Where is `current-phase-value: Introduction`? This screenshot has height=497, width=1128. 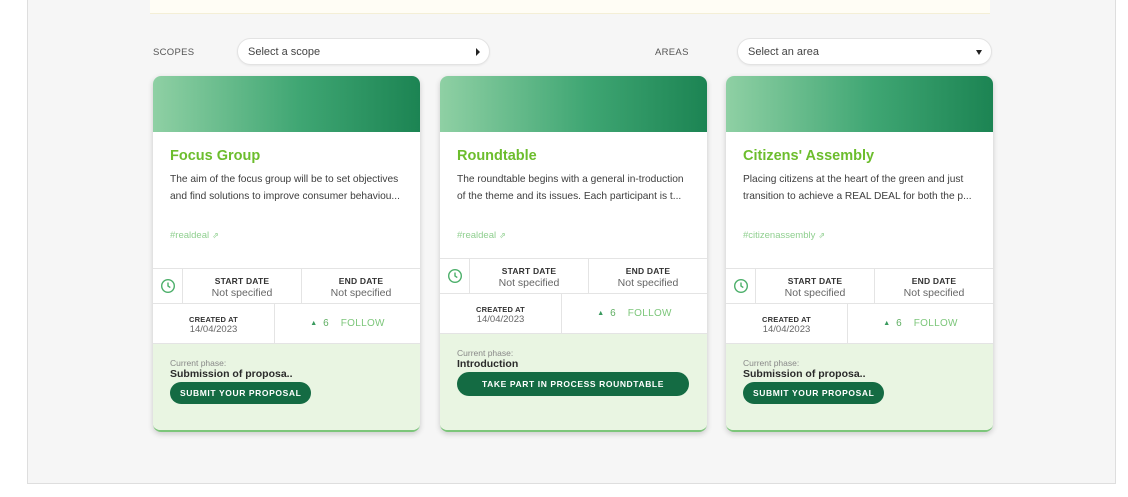
current-phase-value: Introduction is located at coordinates (488, 364).